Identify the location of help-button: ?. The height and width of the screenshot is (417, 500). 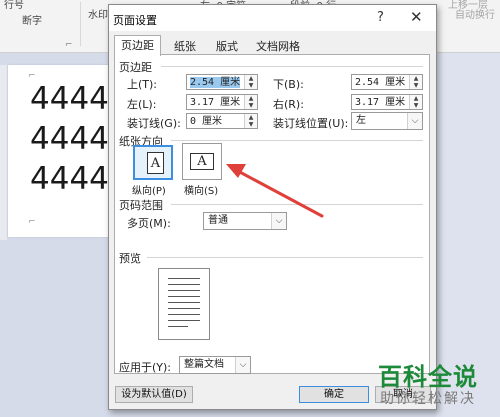
(380, 17).